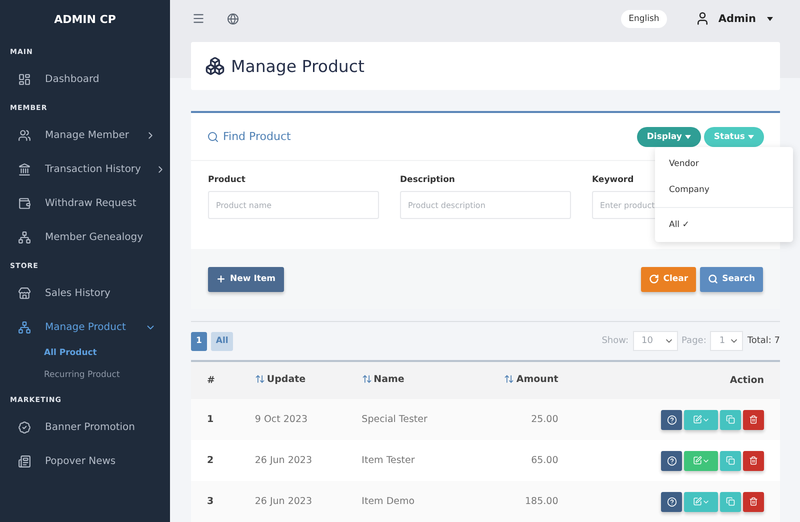 The image size is (800, 522). What do you see at coordinates (383, 379) in the screenshot?
I see `column-header: Name` at bounding box center [383, 379].